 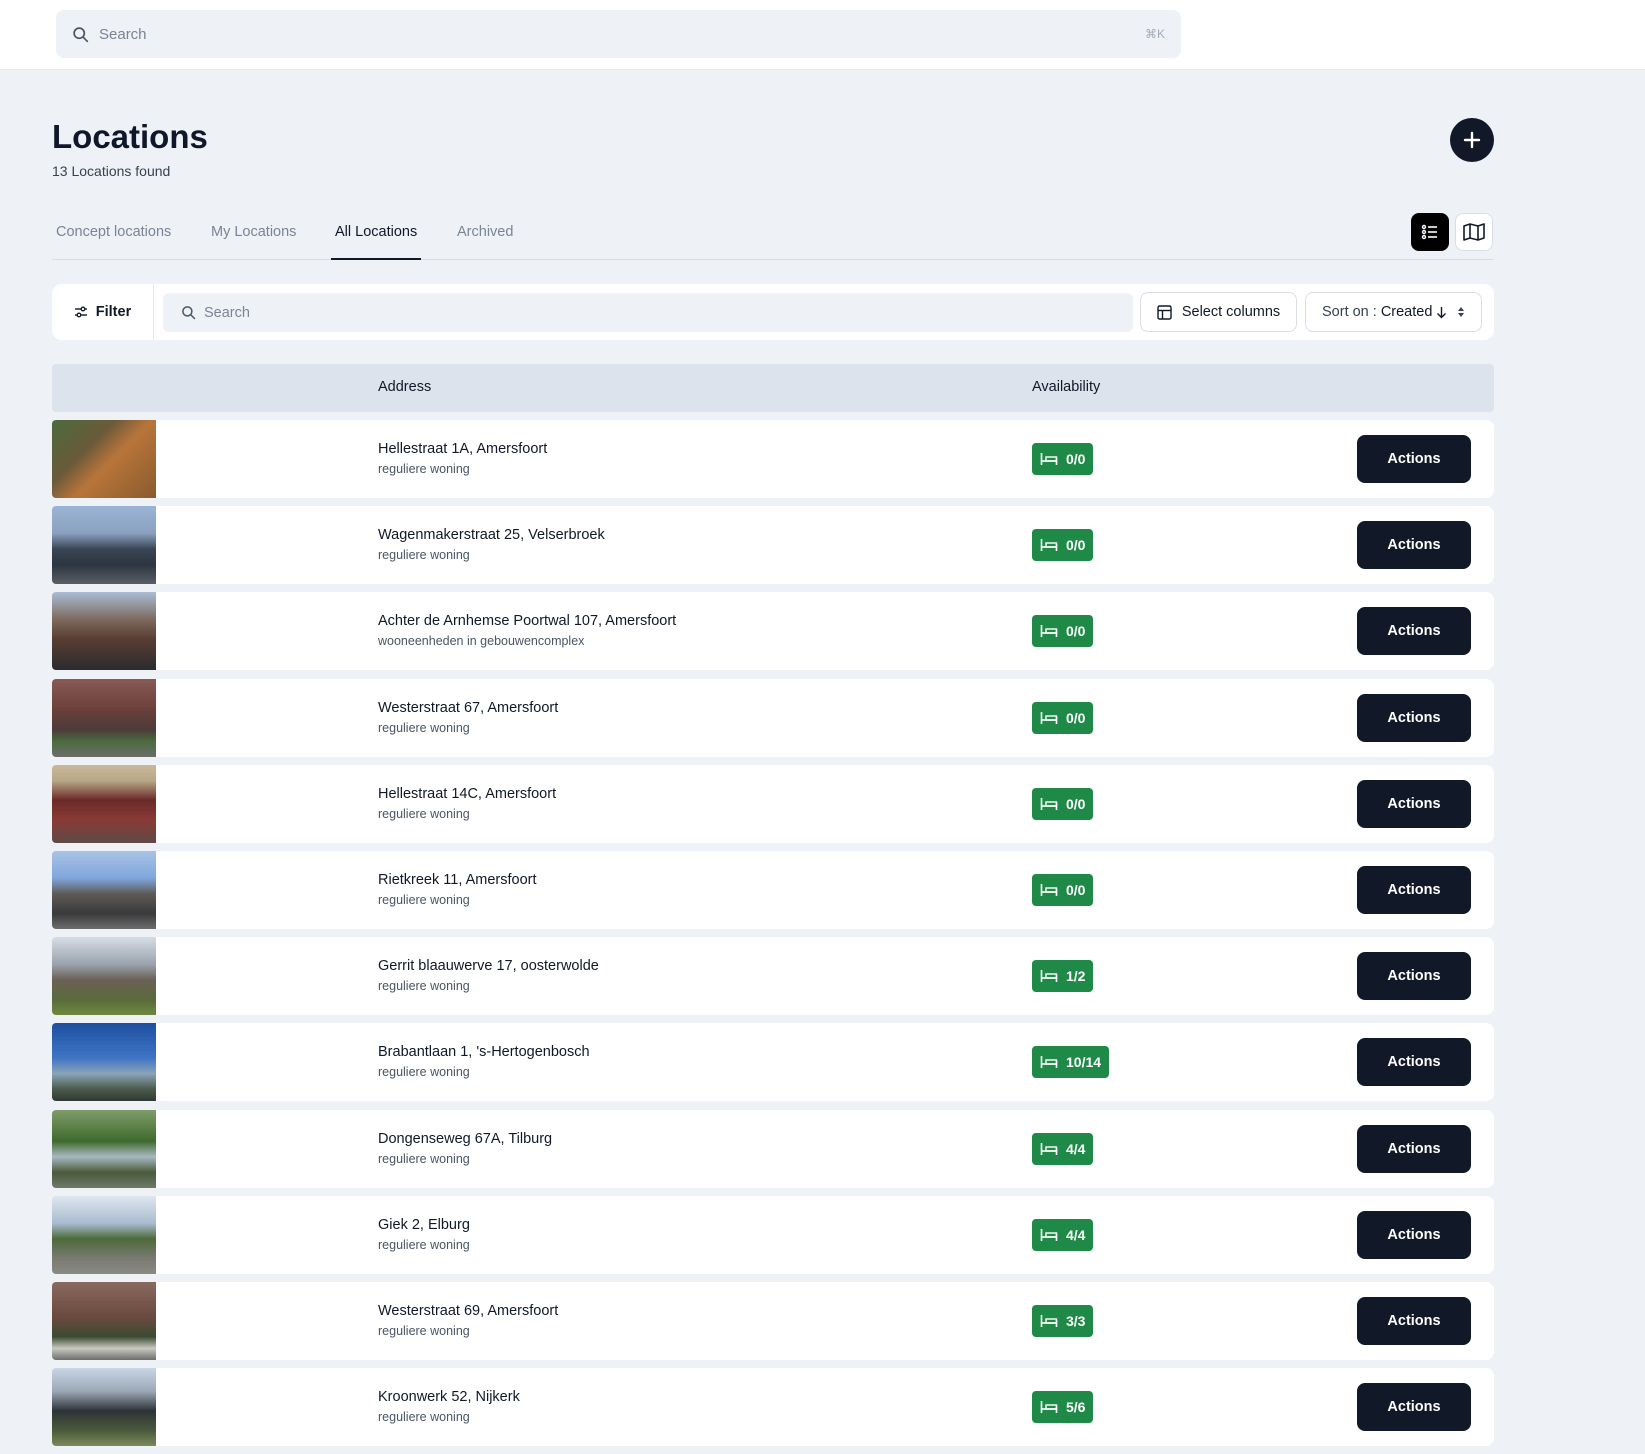 I want to click on top-bar: Search ⌘K, so click(x=822, y=35).